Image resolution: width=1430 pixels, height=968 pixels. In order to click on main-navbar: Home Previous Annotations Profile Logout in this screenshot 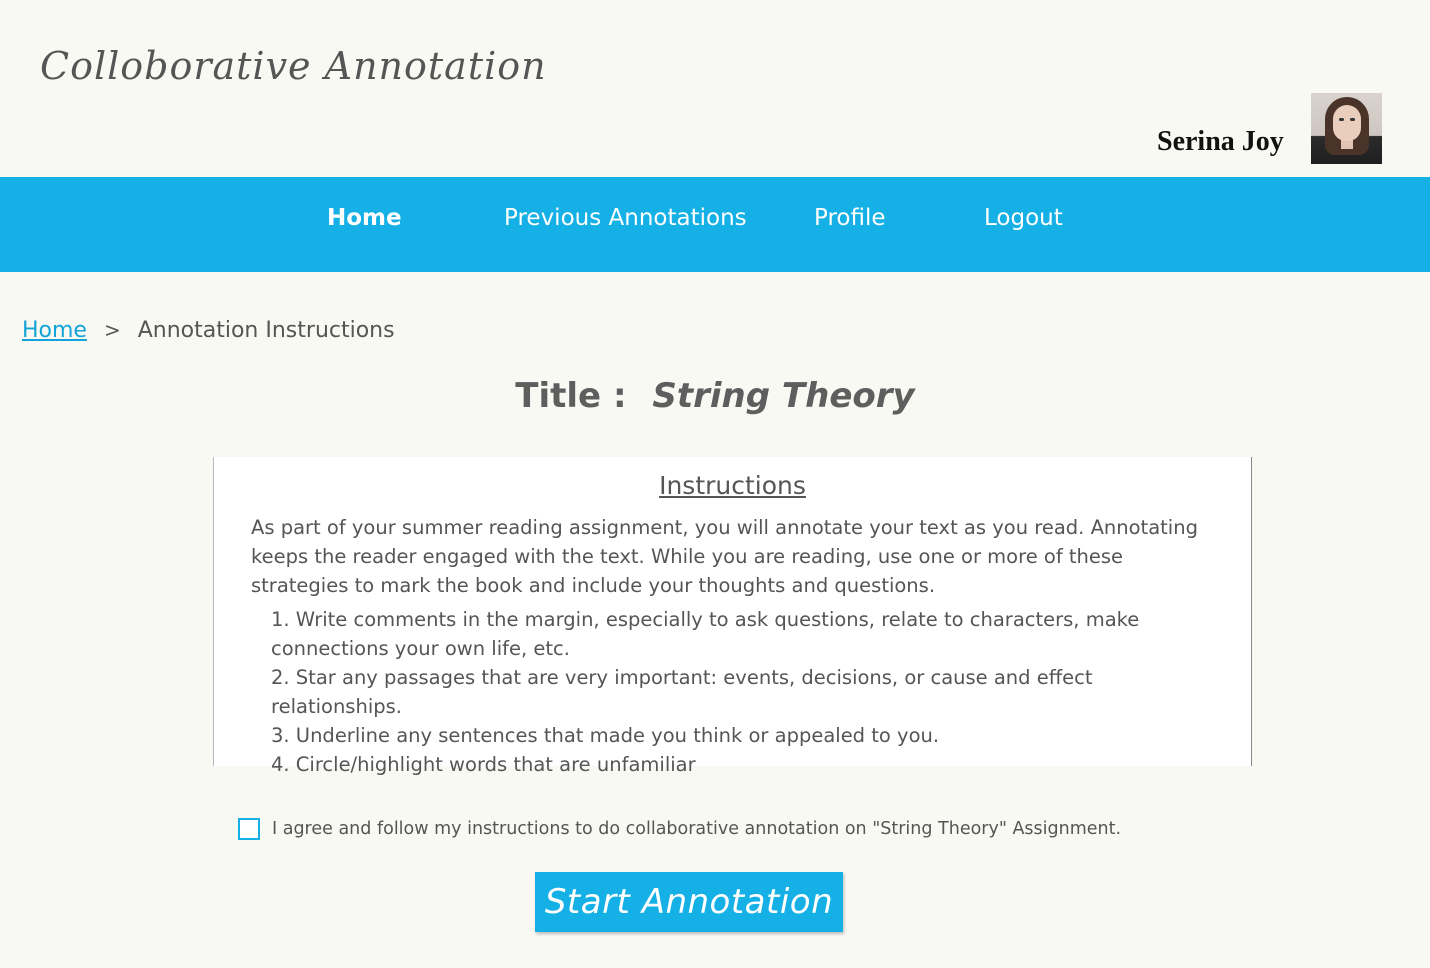, I will do `click(715, 224)`.